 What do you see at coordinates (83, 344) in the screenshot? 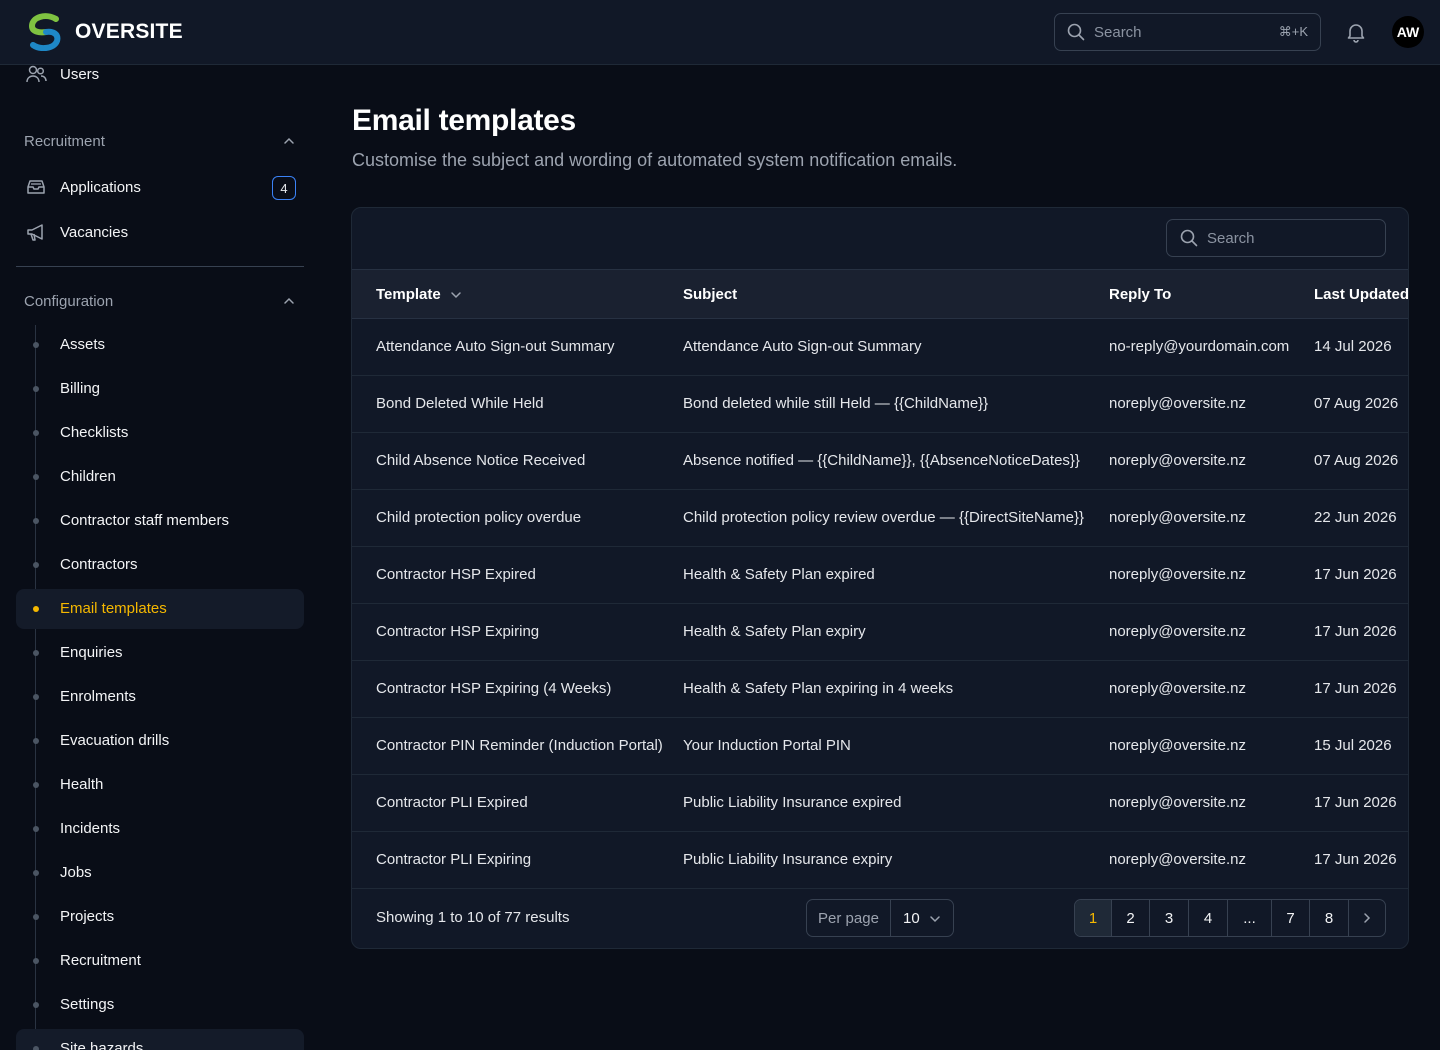
I see `sidebar-item-label: Assets` at bounding box center [83, 344].